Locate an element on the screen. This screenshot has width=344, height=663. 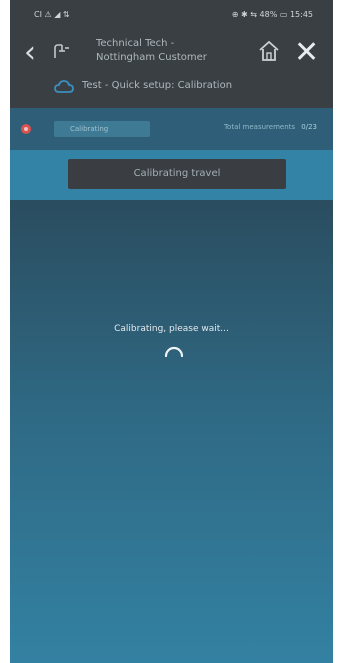
info-bar: Calibrating Total measurements 0/23 is located at coordinates (171, 129).